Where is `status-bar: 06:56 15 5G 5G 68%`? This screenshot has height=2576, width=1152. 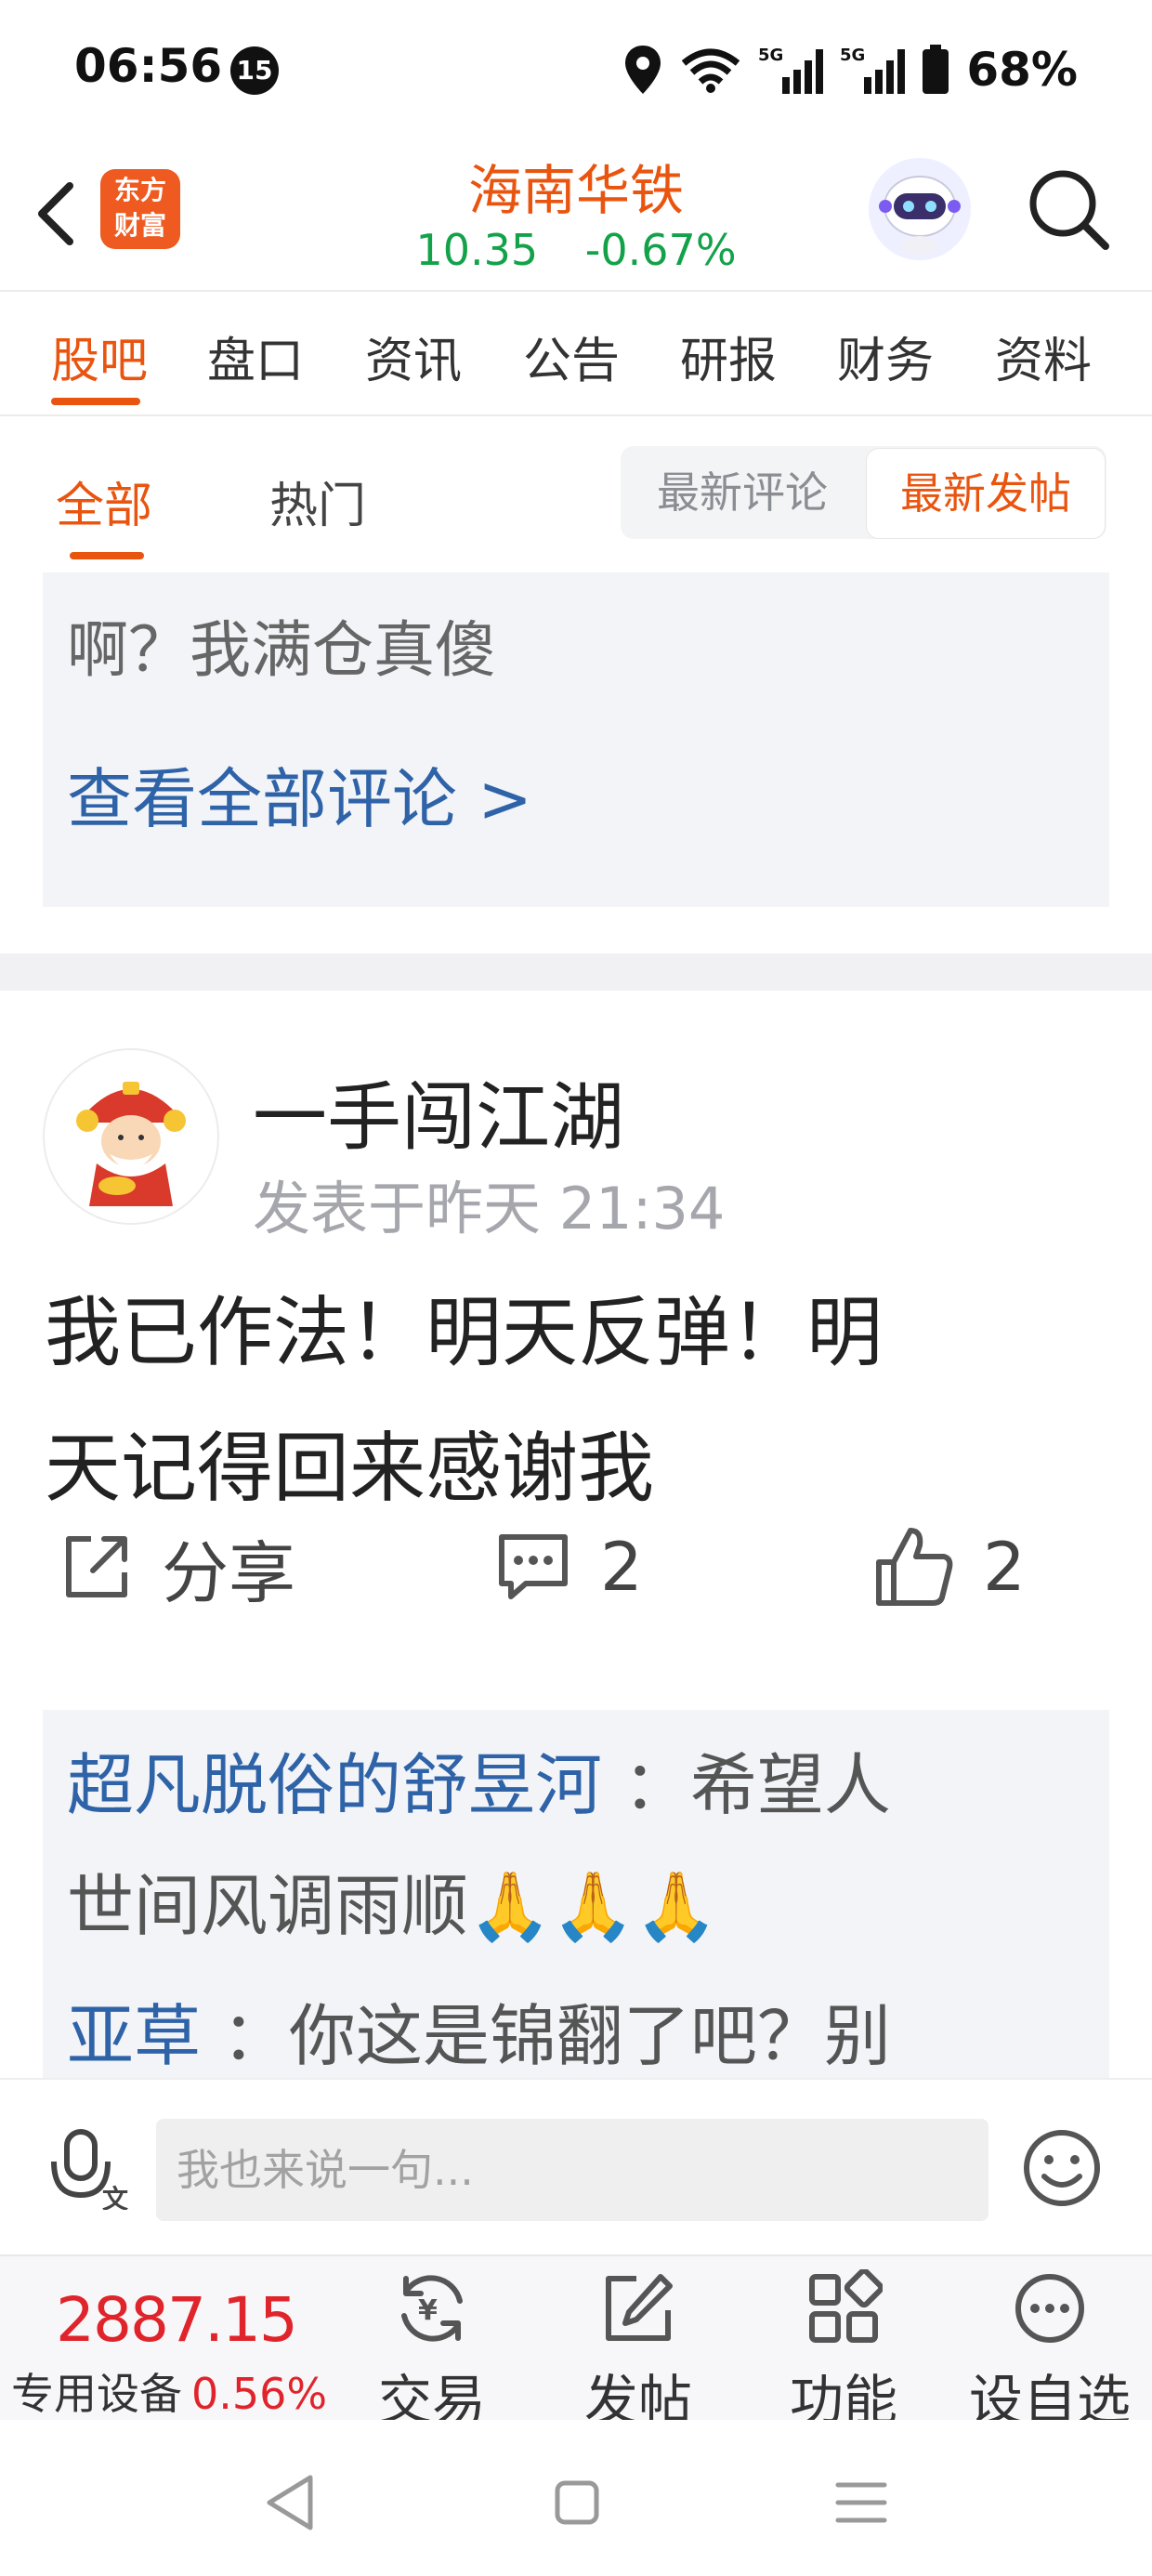 status-bar: 06:56 15 5G 5G 68% is located at coordinates (576, 69).